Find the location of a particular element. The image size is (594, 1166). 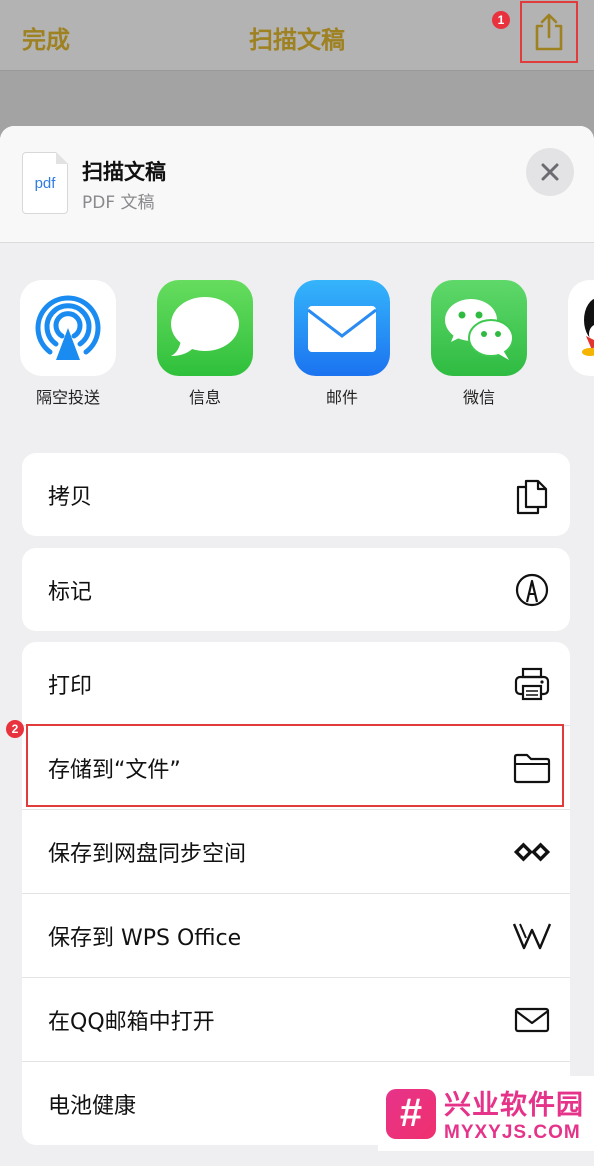

wps-icon is located at coordinates (532, 936).